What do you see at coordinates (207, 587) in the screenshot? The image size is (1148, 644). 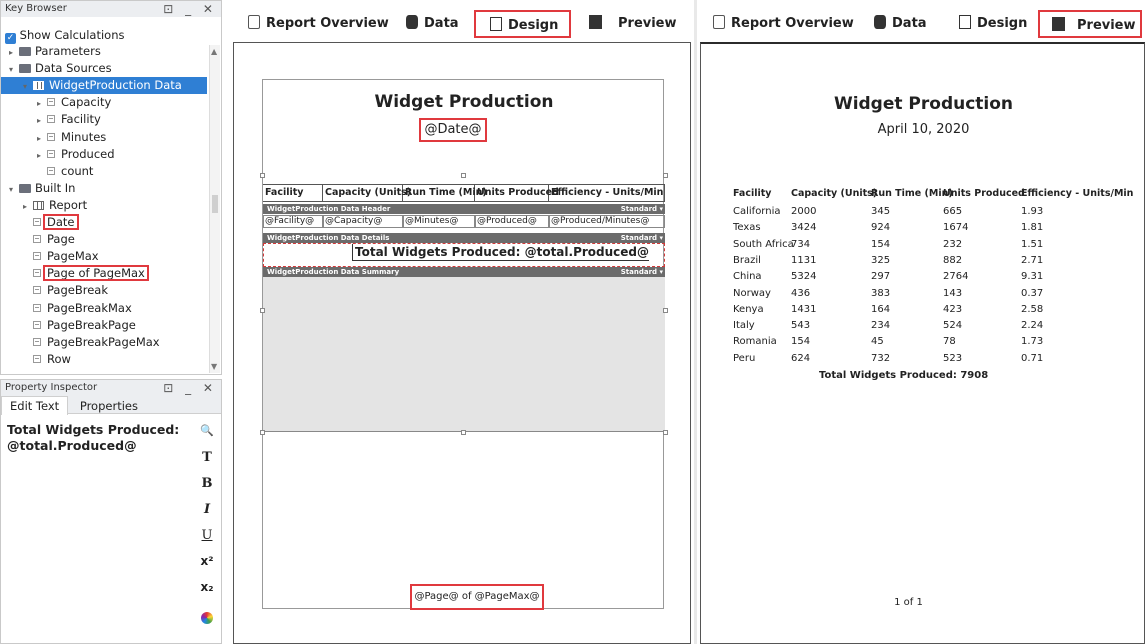 I see `subscript-icon: x₂` at bounding box center [207, 587].